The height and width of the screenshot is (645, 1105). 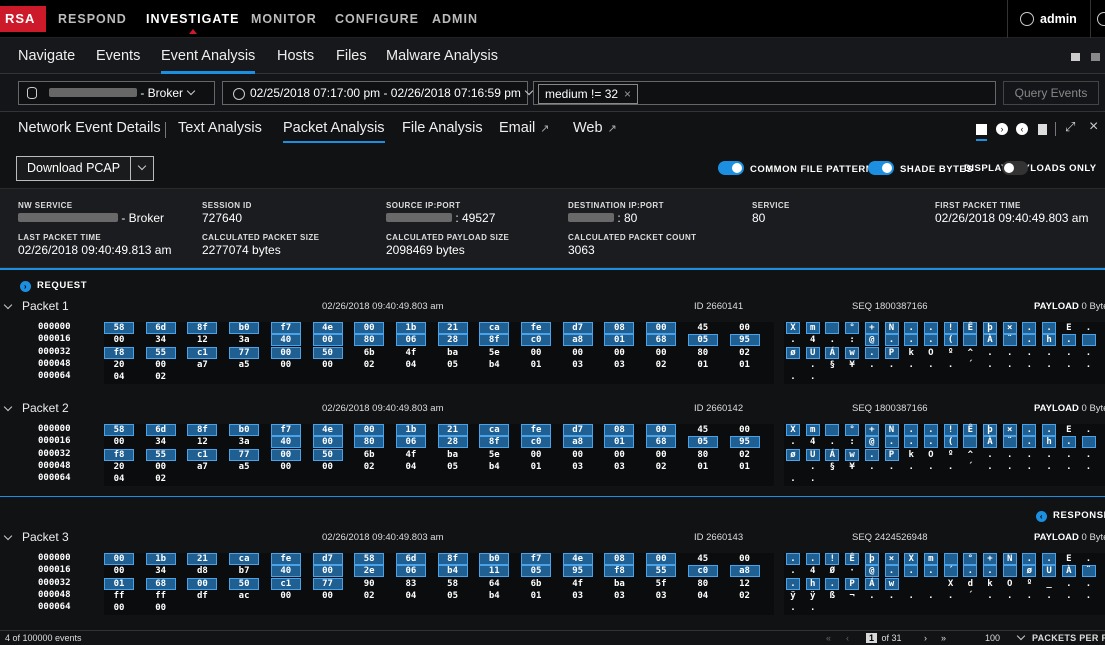 I want to click on hex-byte: 80, so click(x=703, y=353).